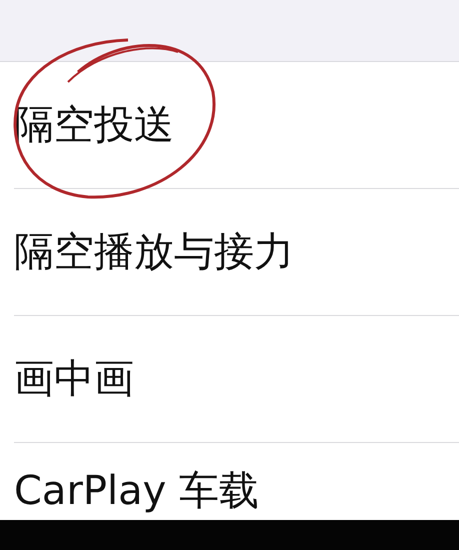  What do you see at coordinates (137, 491) in the screenshot?
I see `settings-item: CarPlay 车载` at bounding box center [137, 491].